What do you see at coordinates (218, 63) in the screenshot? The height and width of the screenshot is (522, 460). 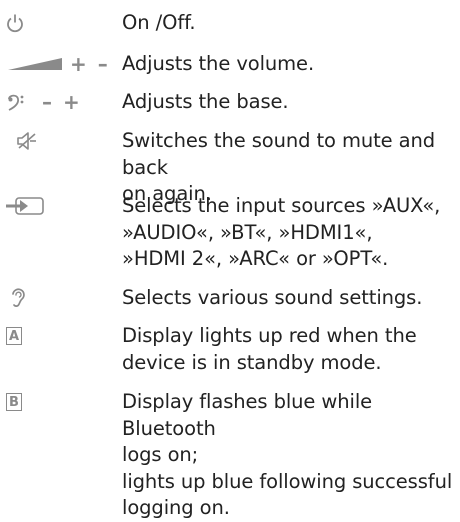 I see `legend-description: Adjusts the volume.` at bounding box center [218, 63].